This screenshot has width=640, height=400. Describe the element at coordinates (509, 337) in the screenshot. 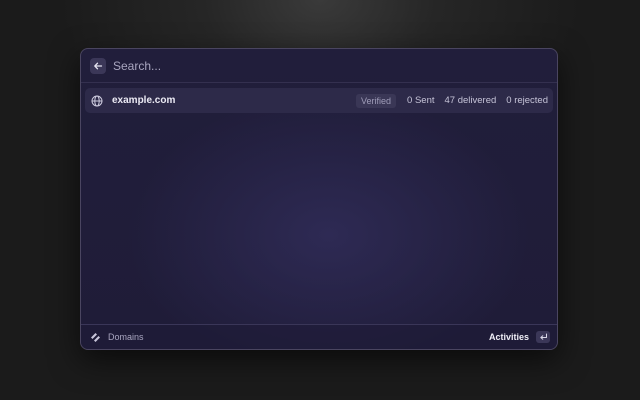

I see `activities-action: Activities` at that location.